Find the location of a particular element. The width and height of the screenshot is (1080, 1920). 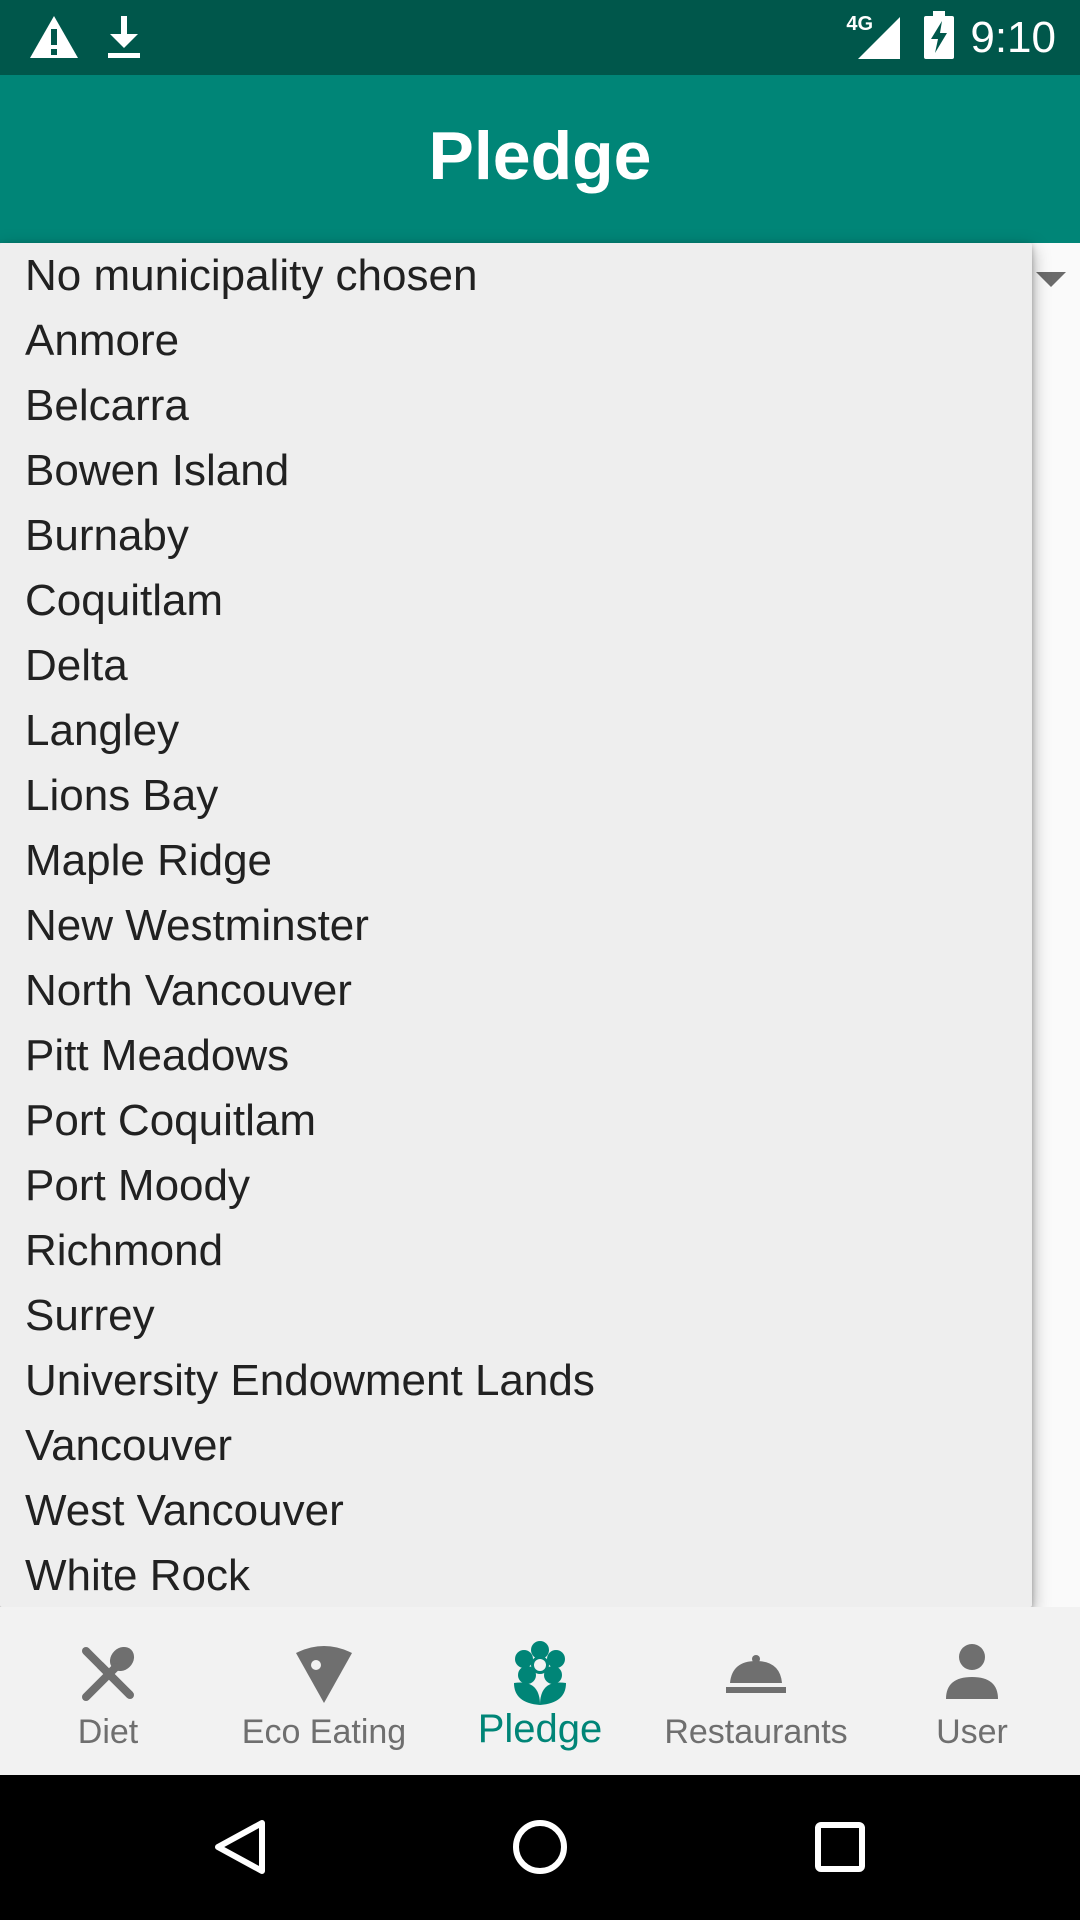

dropdown-item: New Westminster is located at coordinates (516, 925).